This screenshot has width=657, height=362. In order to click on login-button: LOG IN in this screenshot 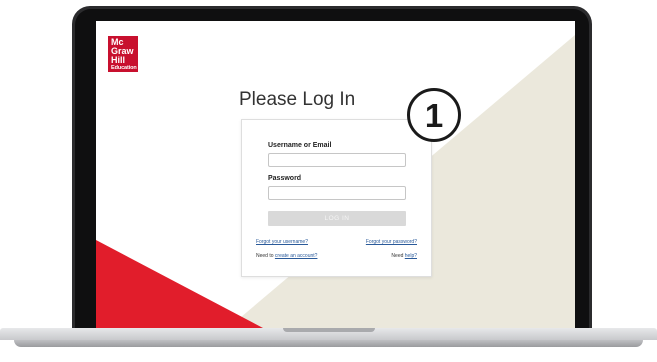, I will do `click(337, 218)`.